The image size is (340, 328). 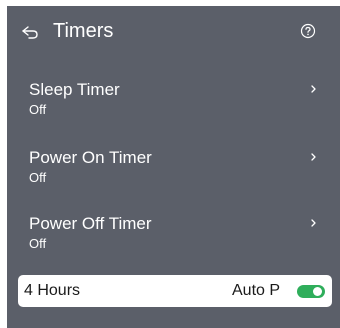 What do you see at coordinates (38, 109) in the screenshot?
I see `sleep-timer-value: Off` at bounding box center [38, 109].